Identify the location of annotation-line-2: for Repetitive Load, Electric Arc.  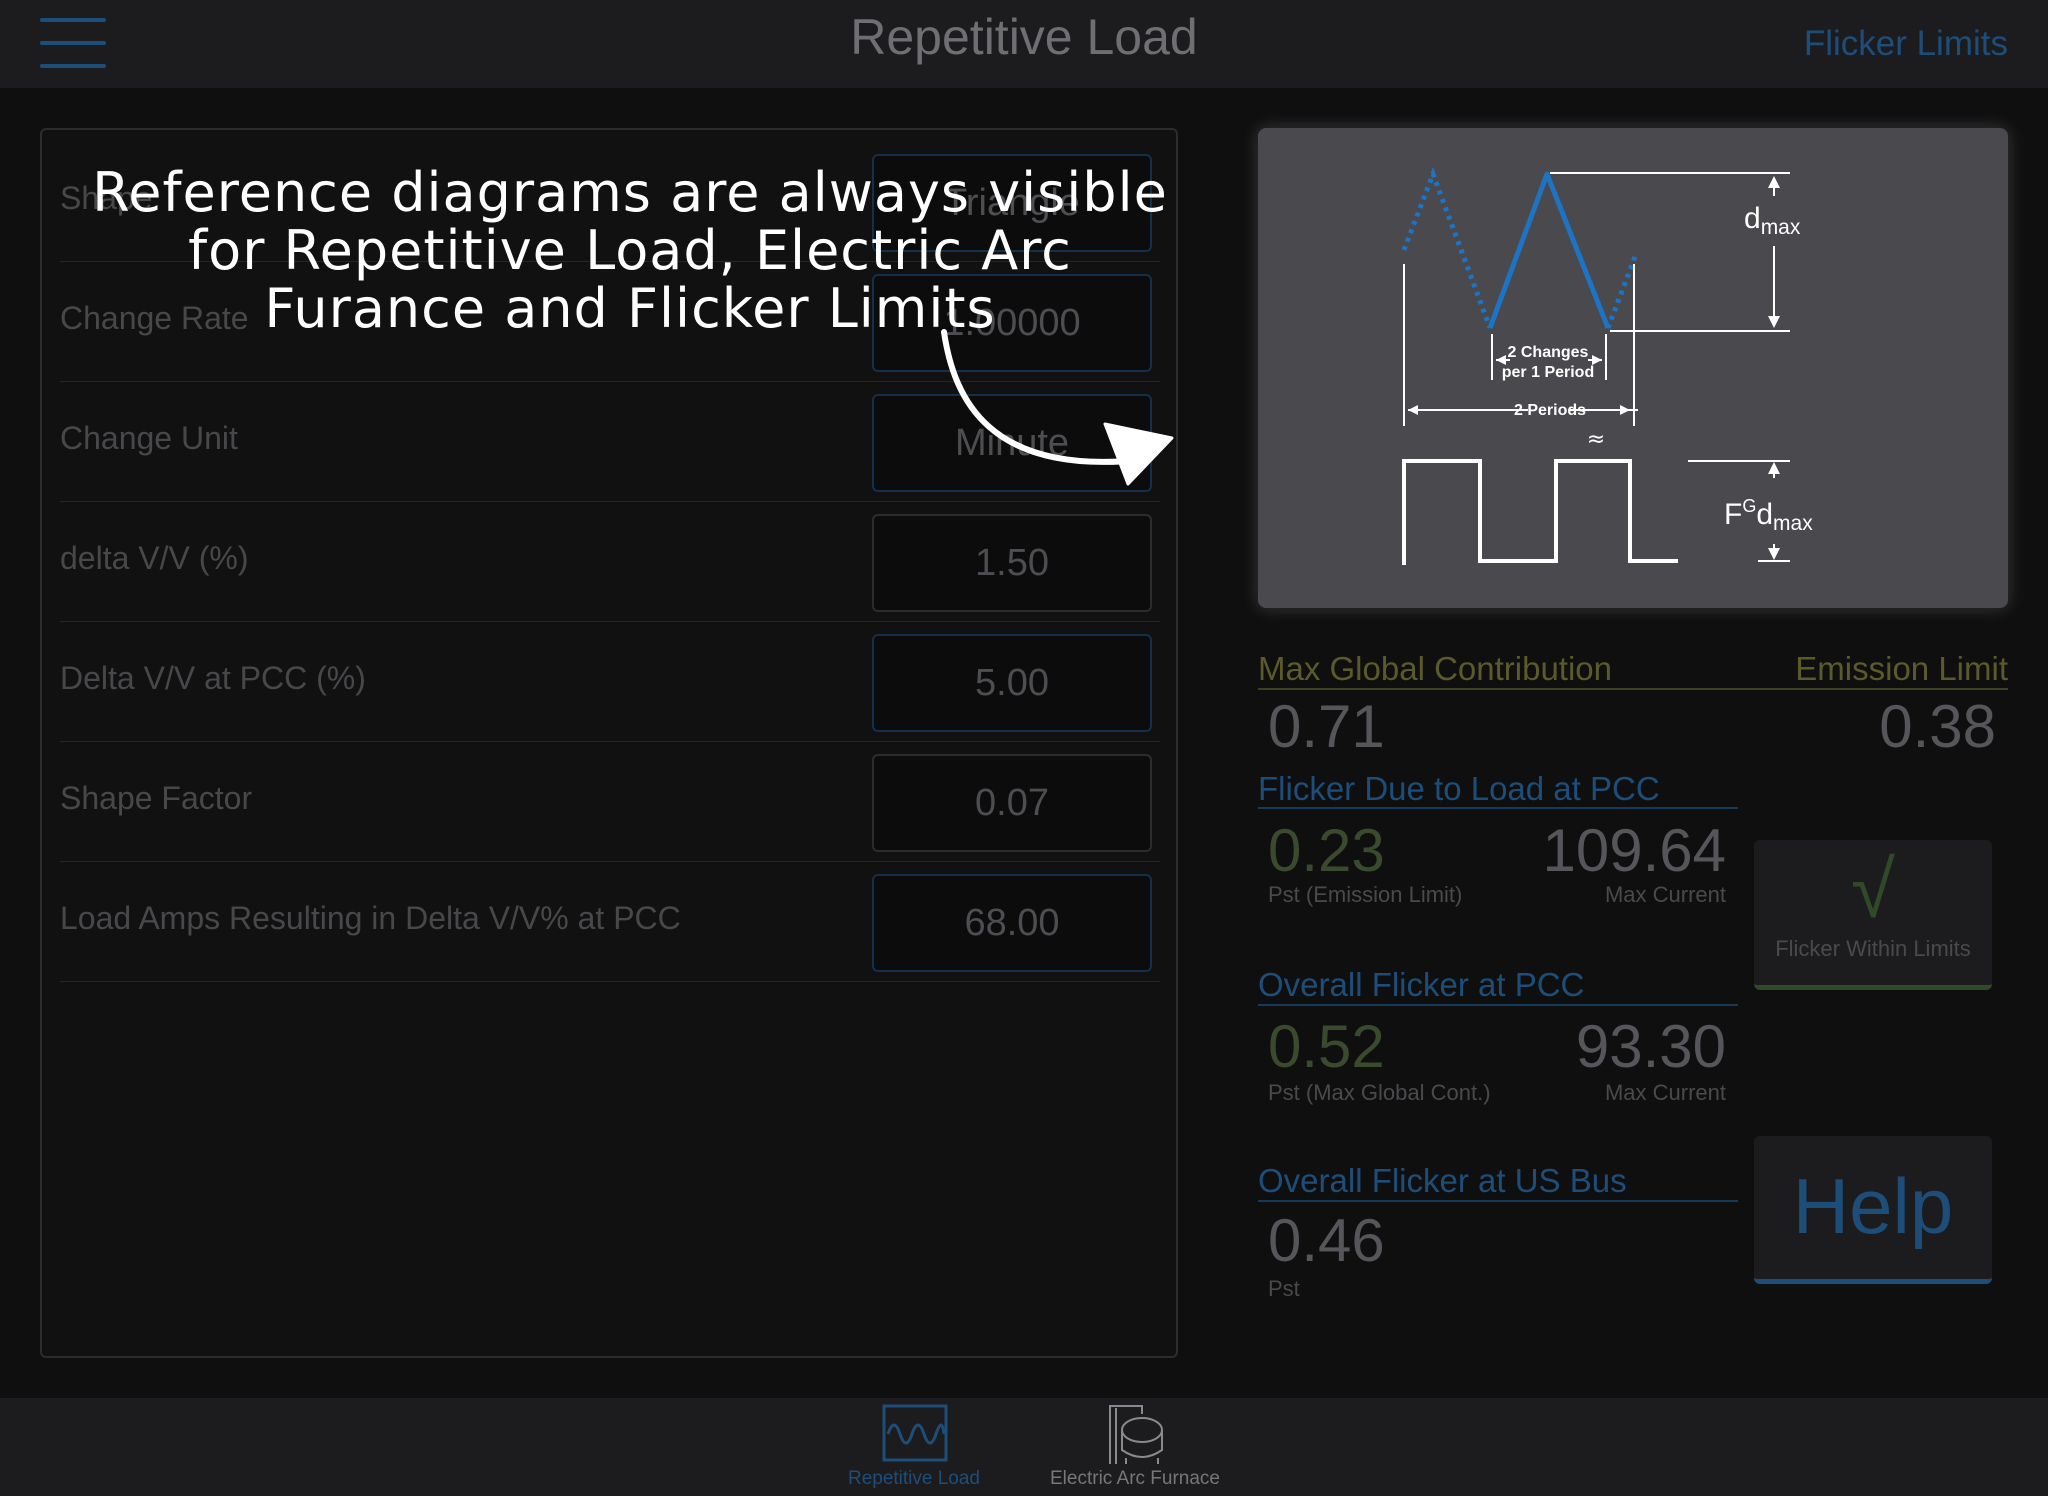
(630, 250).